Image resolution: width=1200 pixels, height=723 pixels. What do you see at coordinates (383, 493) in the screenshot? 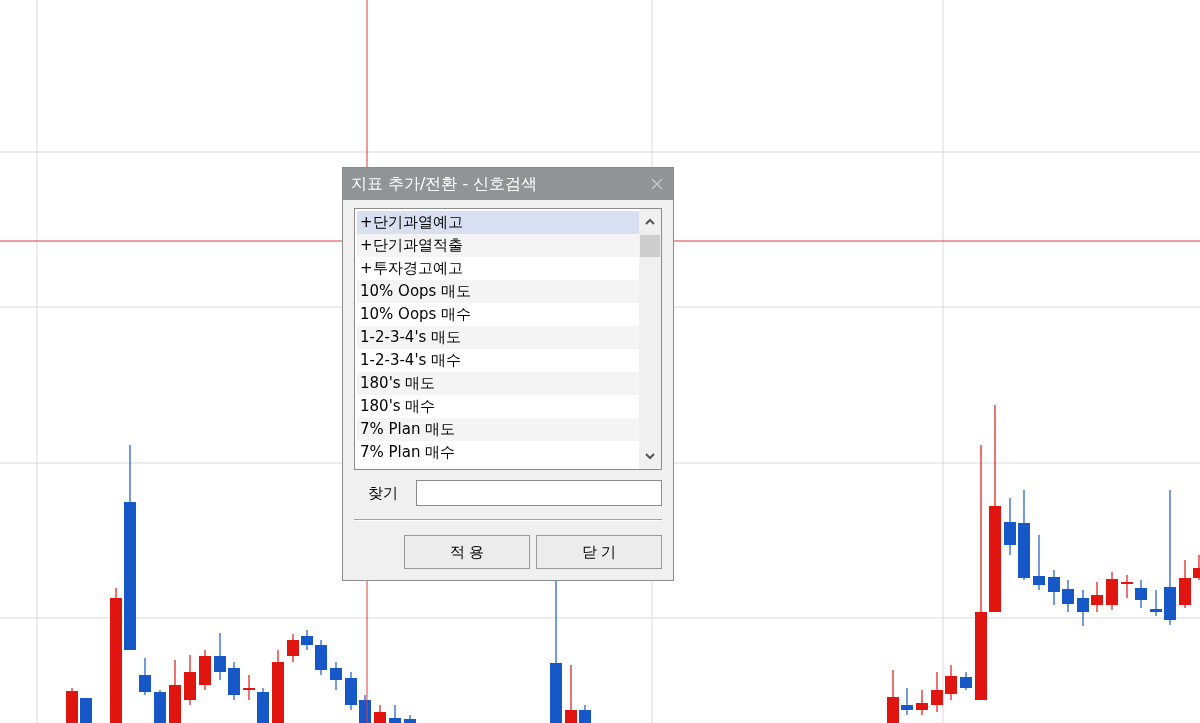
I see `search-label: 찾기` at bounding box center [383, 493].